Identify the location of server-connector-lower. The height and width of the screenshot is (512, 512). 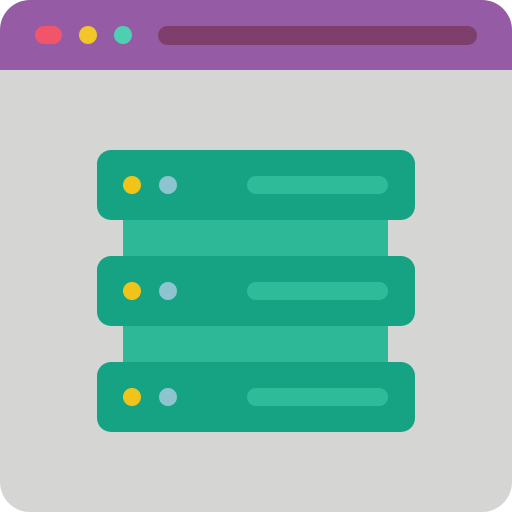
(255, 344).